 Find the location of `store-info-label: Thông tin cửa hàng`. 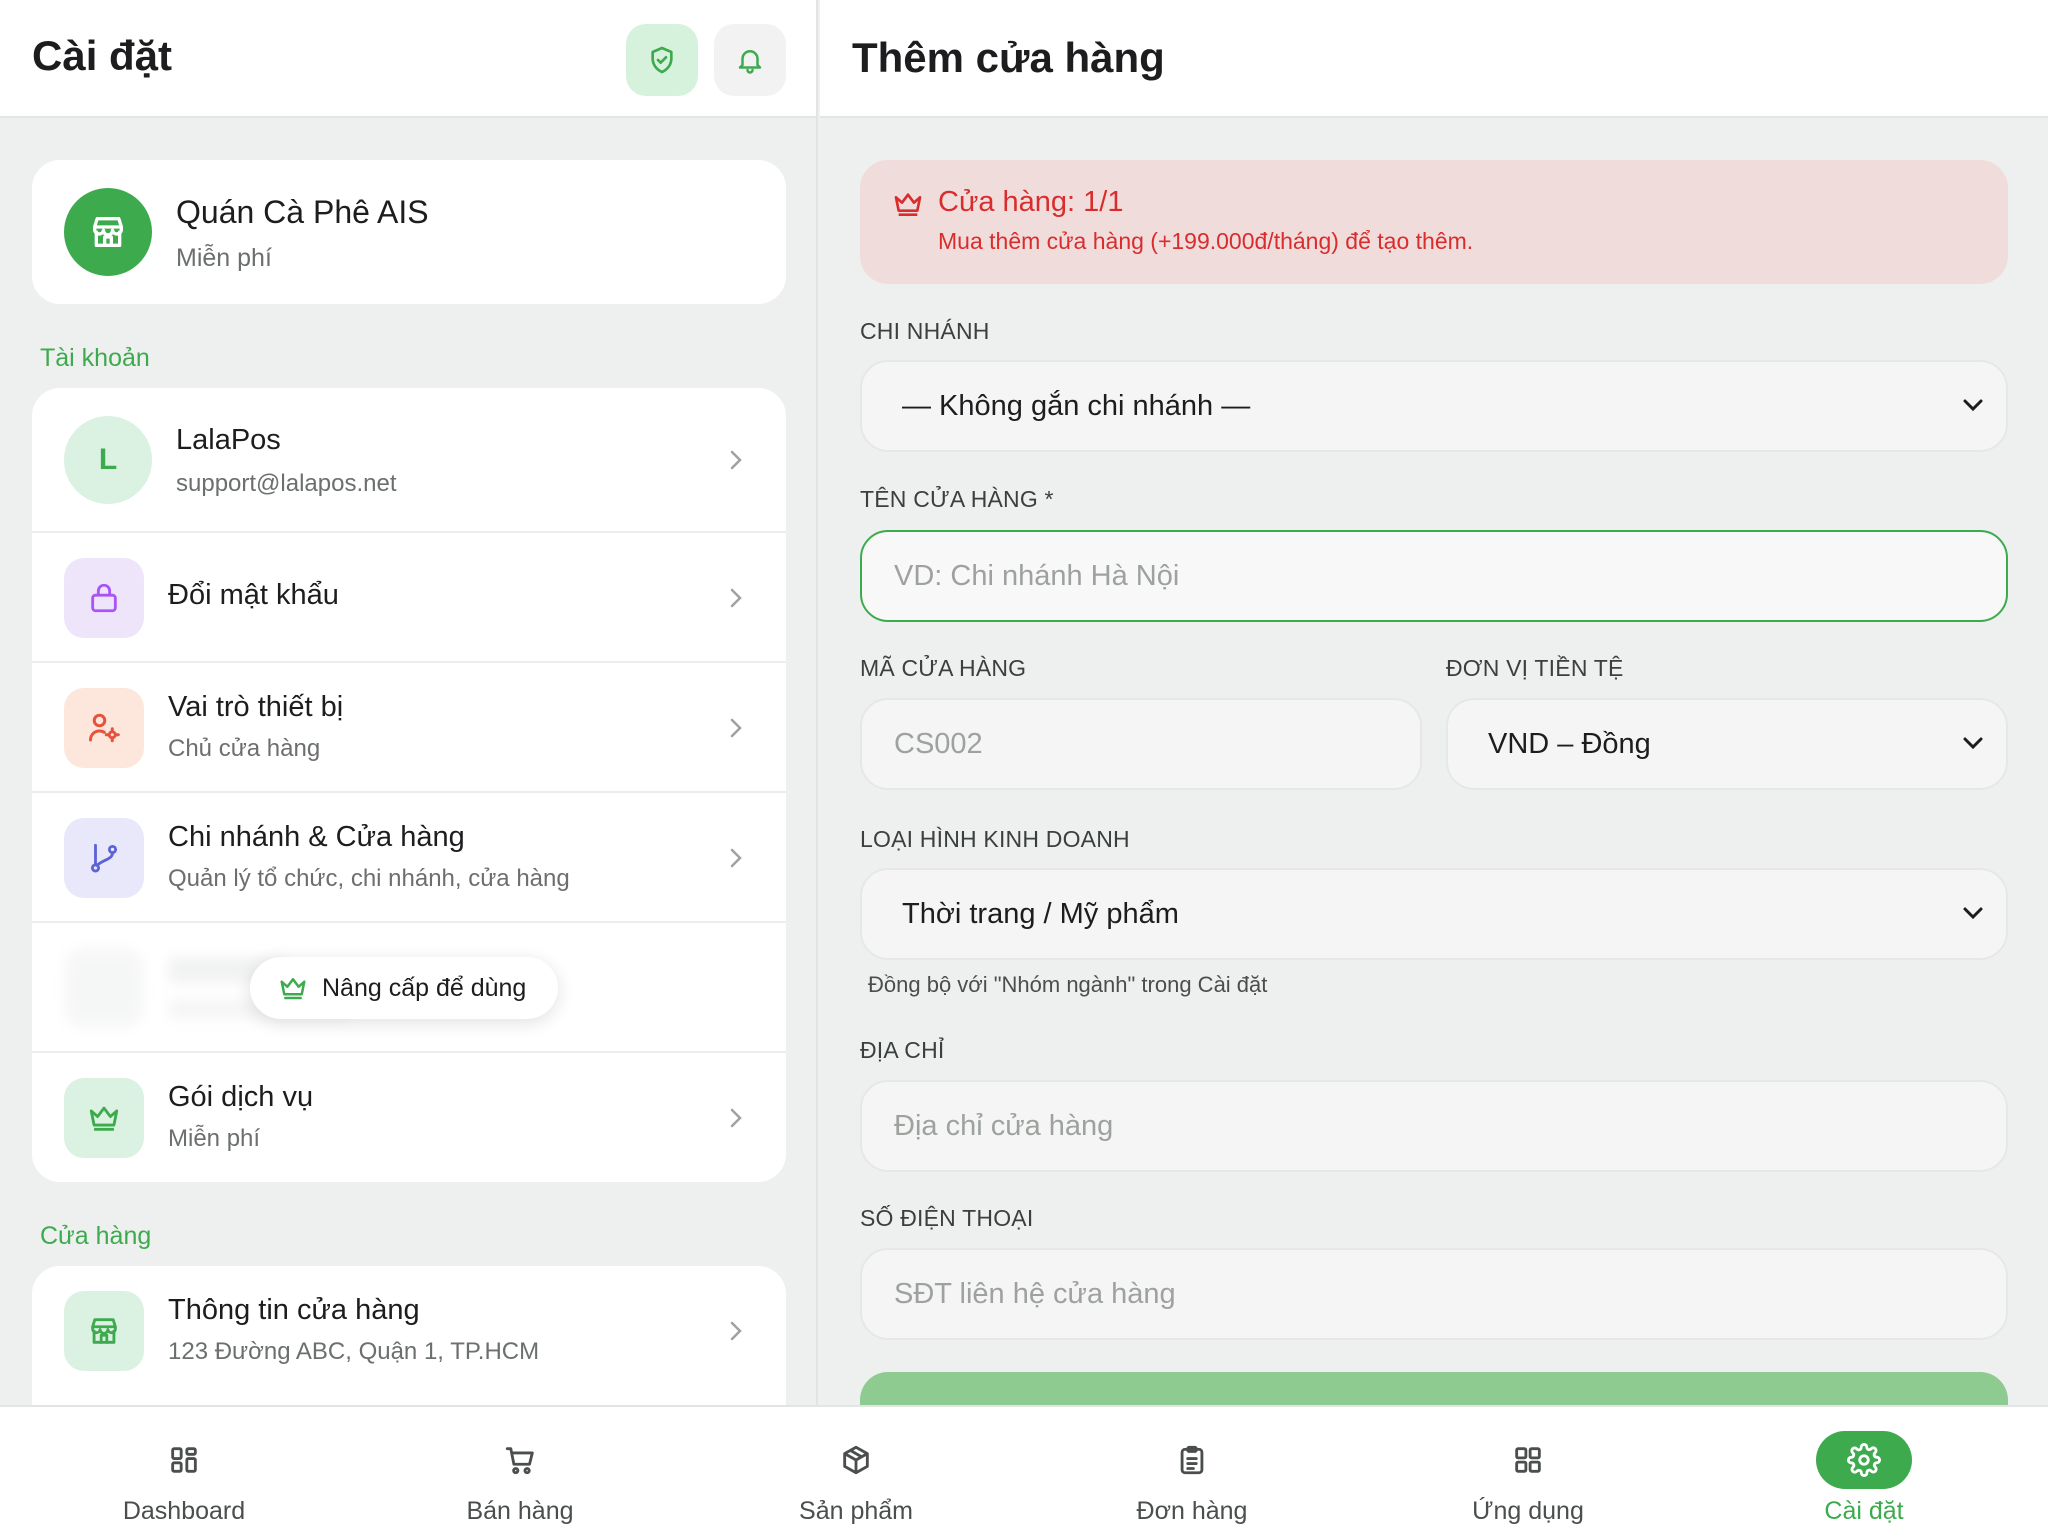

store-info-label: Thông tin cửa hàng is located at coordinates (294, 1310).